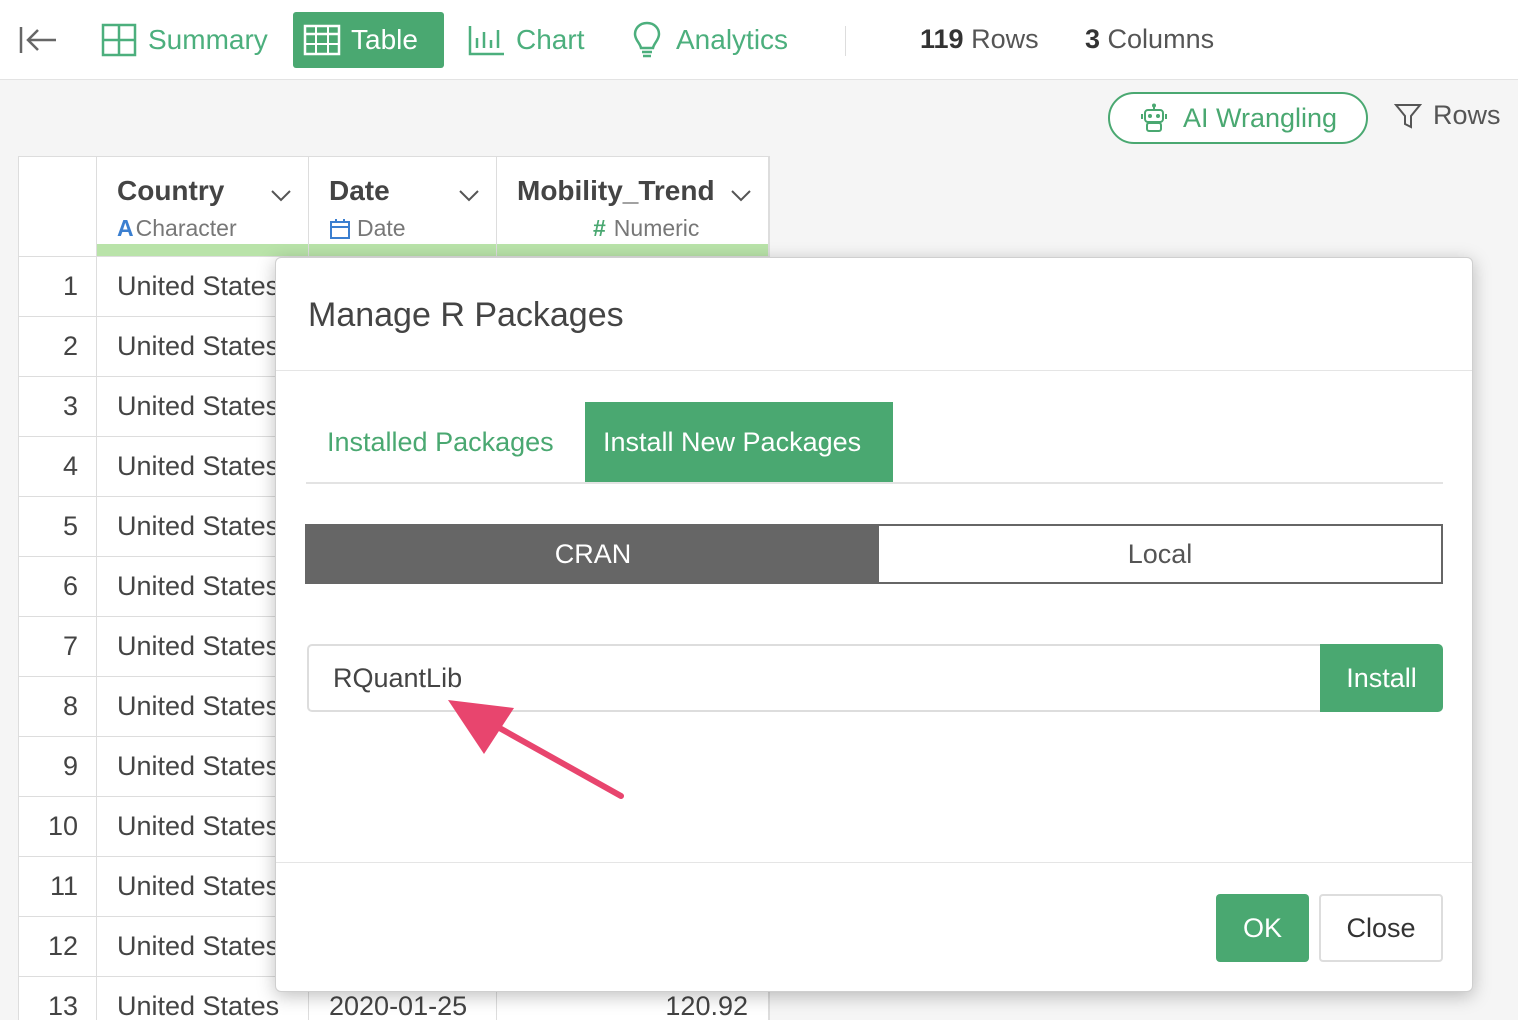  Describe the element at coordinates (466, 315) in the screenshot. I see `dialog-title: Manage R Packages` at that location.